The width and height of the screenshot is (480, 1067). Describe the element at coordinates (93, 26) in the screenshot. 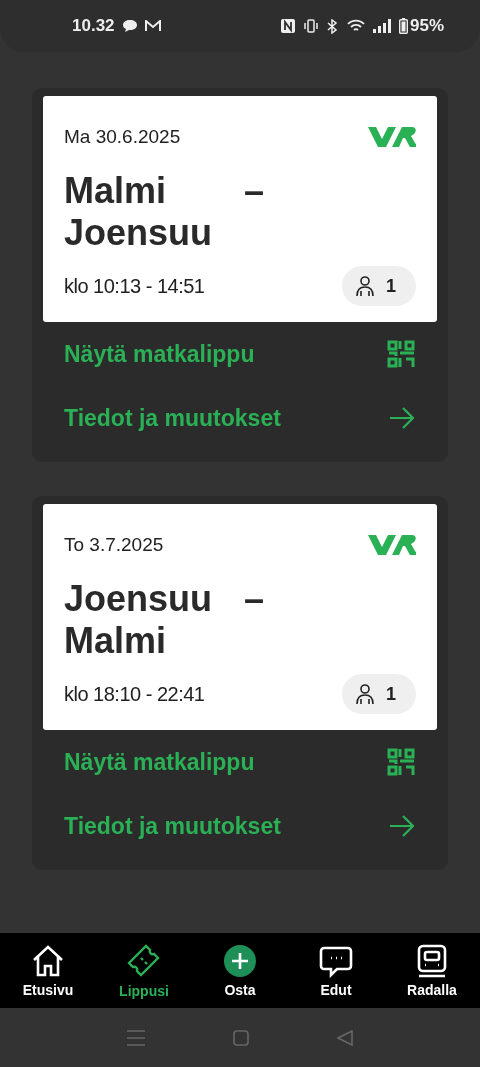

I see `status-time: 10.32` at that location.